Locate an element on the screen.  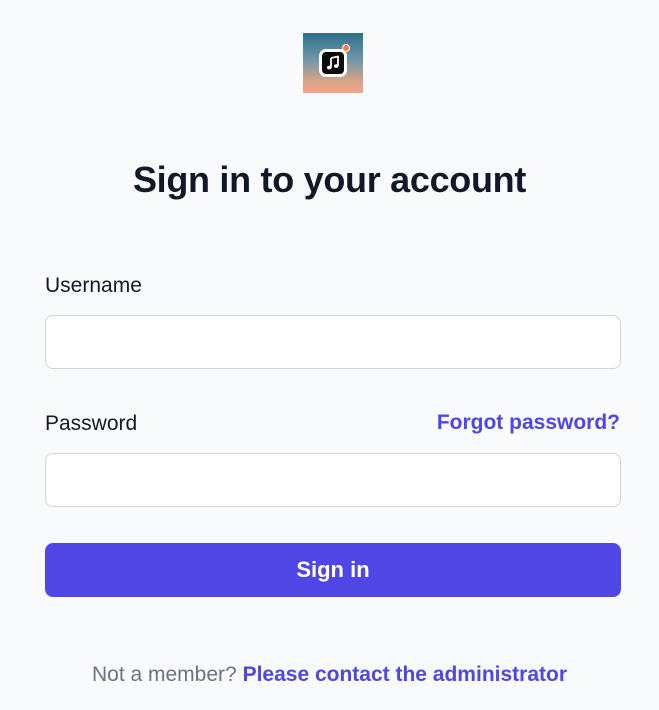
music-note-icon is located at coordinates (333, 62).